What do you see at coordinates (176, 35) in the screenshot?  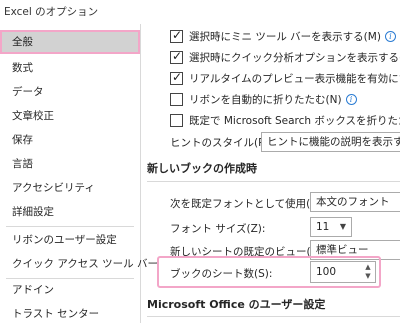 I see `mini-toolbar-checkbox` at bounding box center [176, 35].